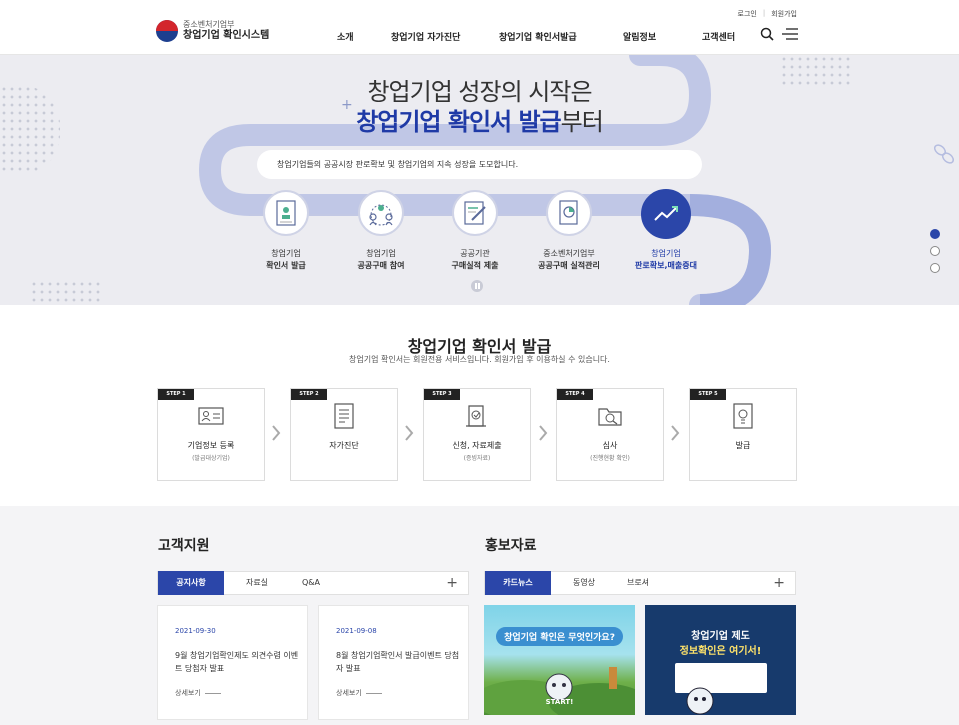 This screenshot has height=725, width=959. I want to click on utility-links: 로그인 | 회원가입, so click(767, 14).